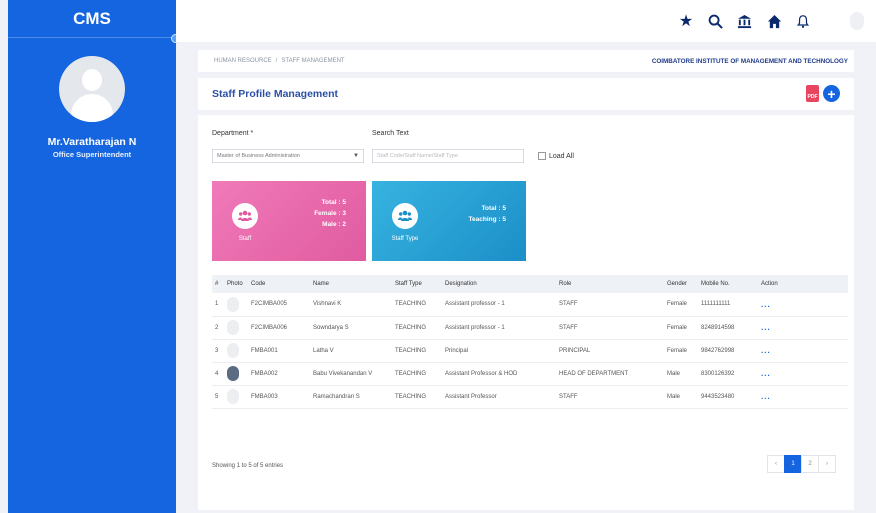 This screenshot has height=513, width=876. Describe the element at coordinates (499, 397) in the screenshot. I see `staff-designation: Assistant Professor` at that location.